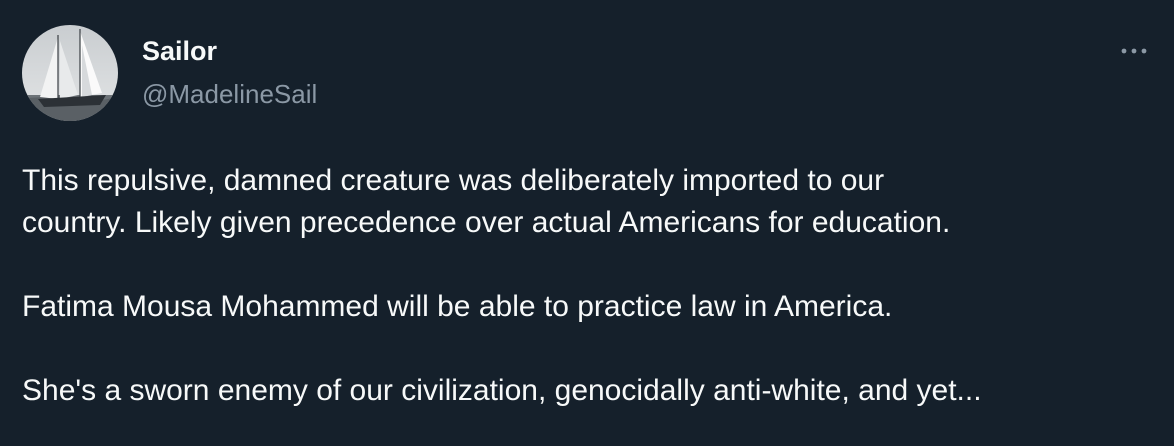 The width and height of the screenshot is (1174, 446). I want to click on avatar, so click(70, 73).